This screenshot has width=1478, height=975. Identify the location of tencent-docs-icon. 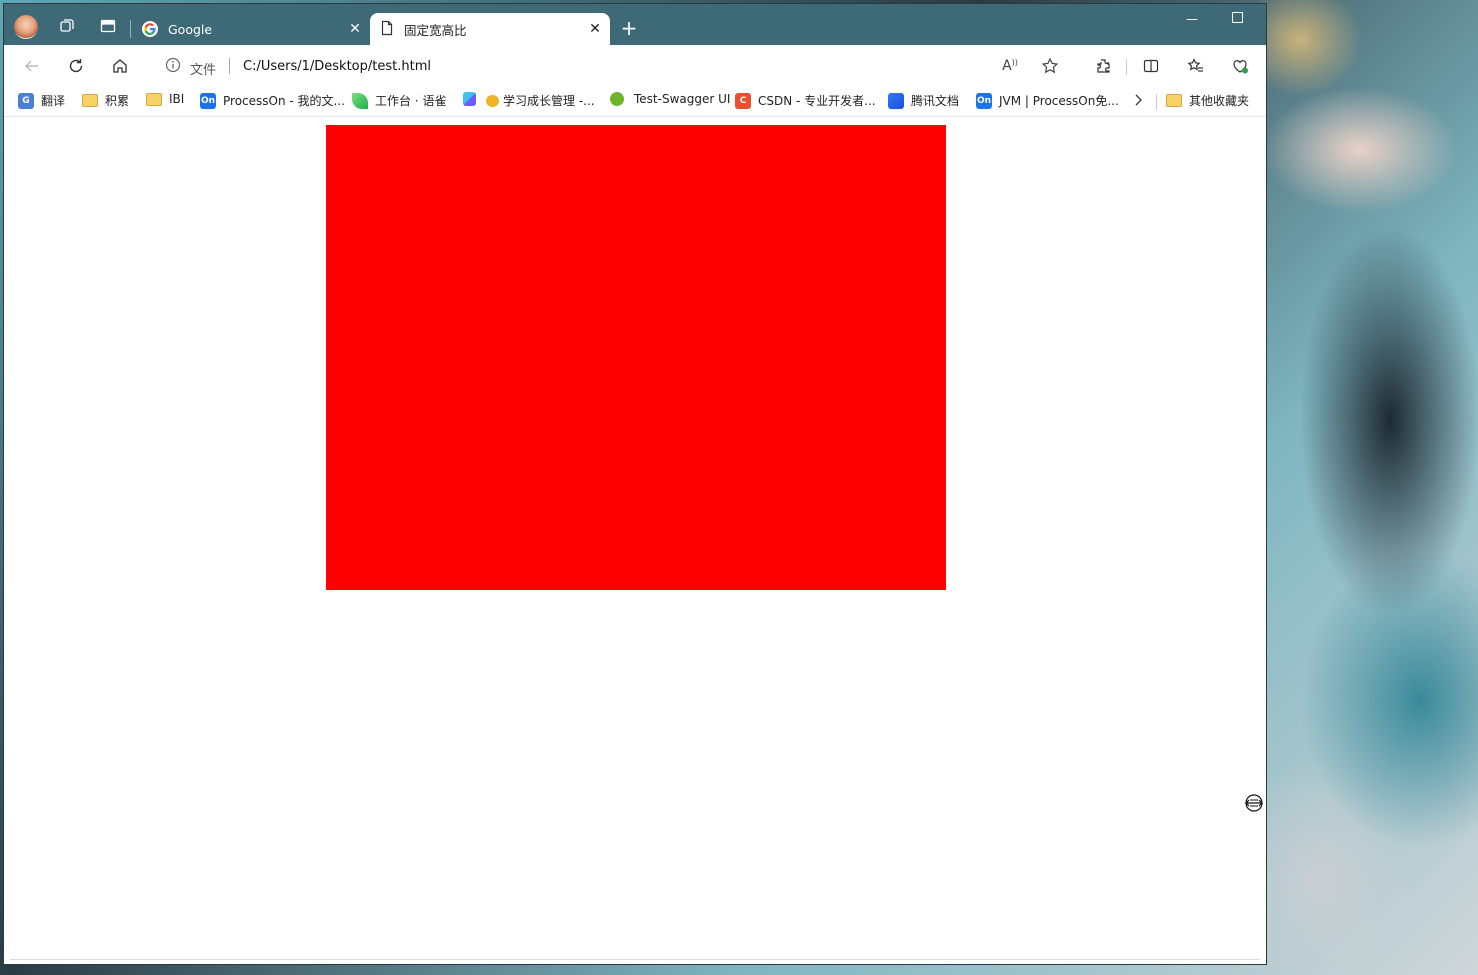
(896, 100).